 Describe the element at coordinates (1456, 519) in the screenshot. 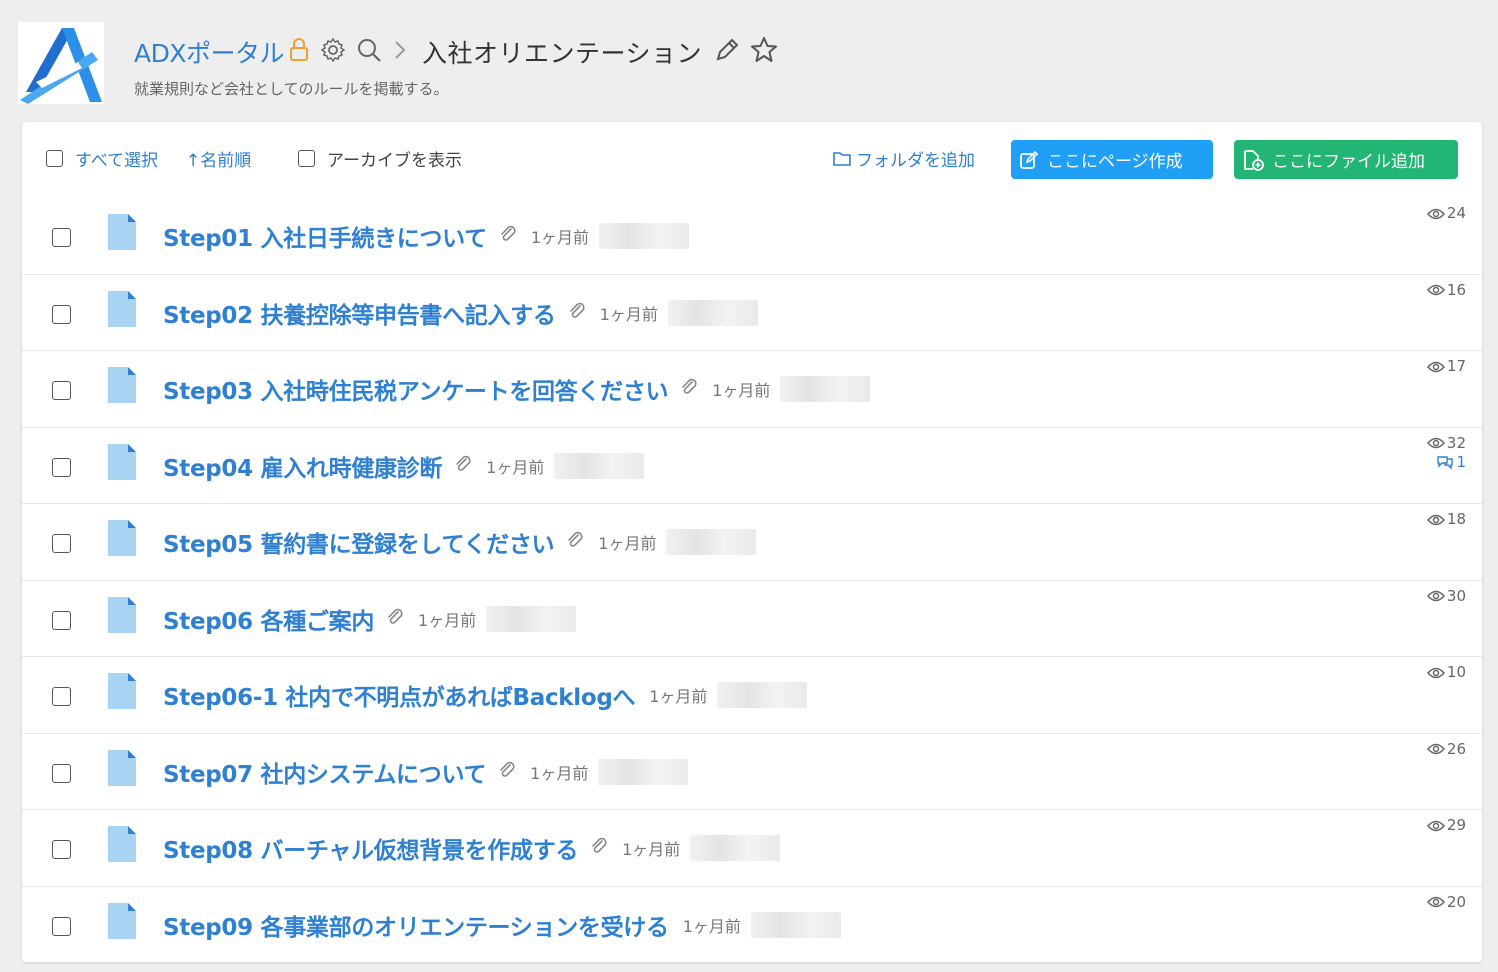

I see `view-count-value: 18` at that location.